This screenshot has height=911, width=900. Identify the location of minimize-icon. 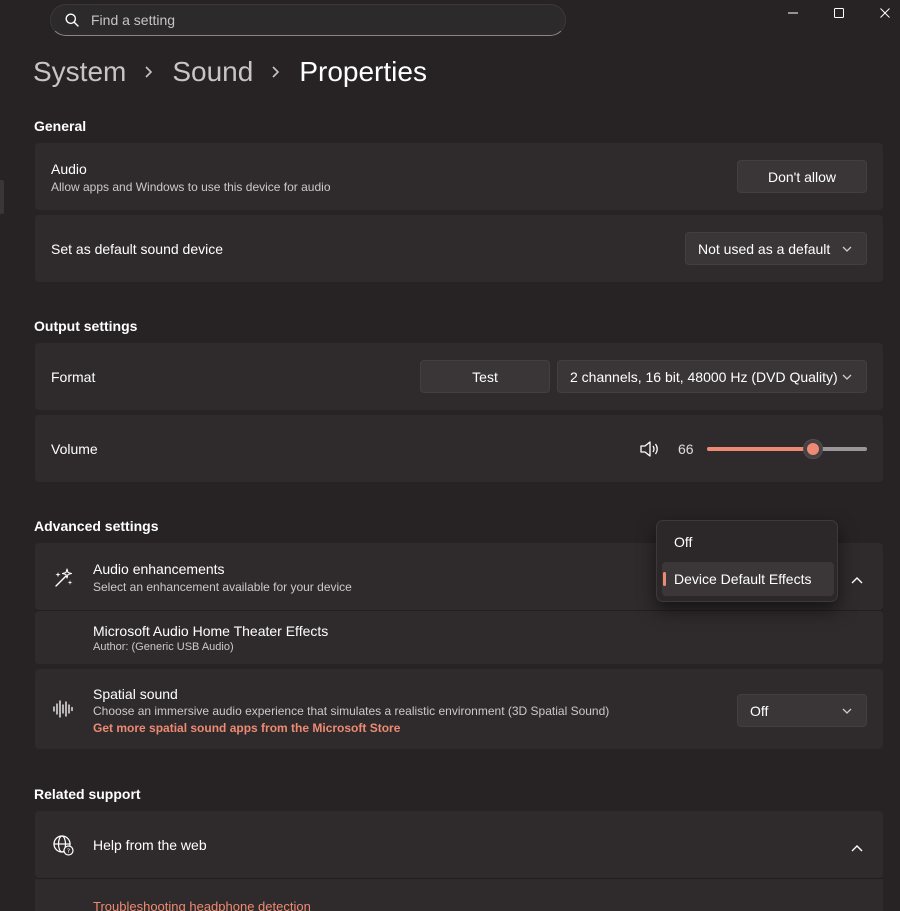
(793, 13).